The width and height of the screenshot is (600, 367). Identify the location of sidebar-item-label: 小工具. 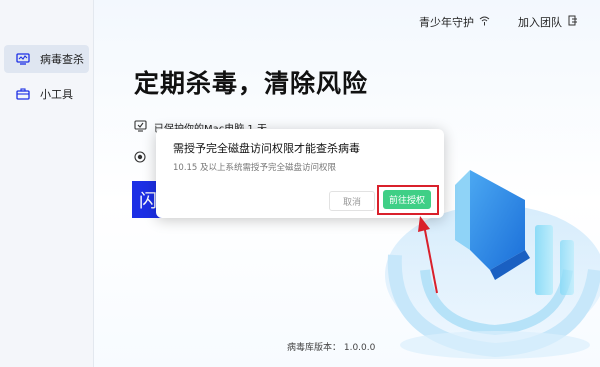
(56, 94).